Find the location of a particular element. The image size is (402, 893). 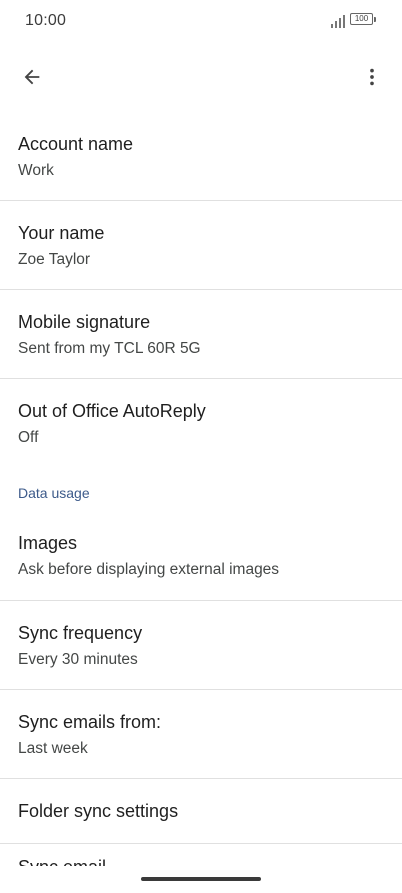

setting-title: Images is located at coordinates (48, 543).